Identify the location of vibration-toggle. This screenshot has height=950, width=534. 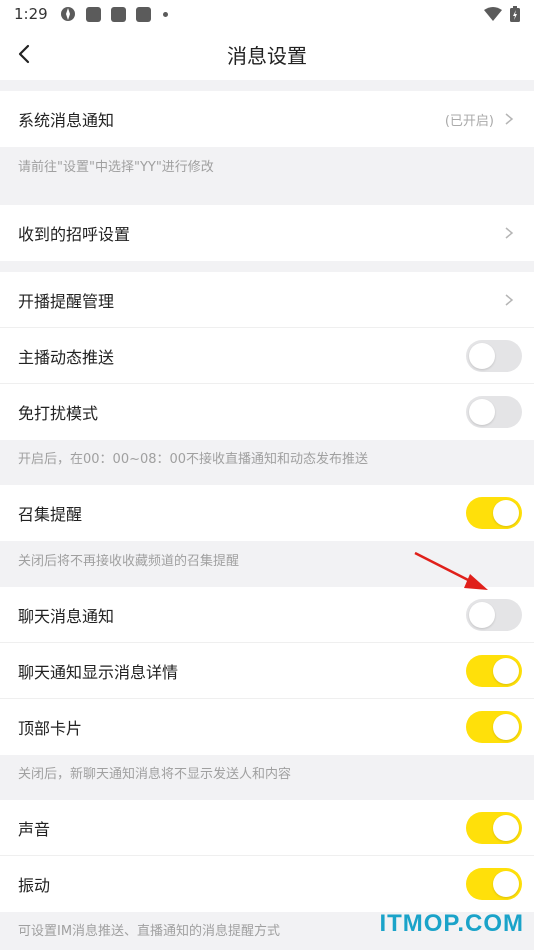
(494, 884).